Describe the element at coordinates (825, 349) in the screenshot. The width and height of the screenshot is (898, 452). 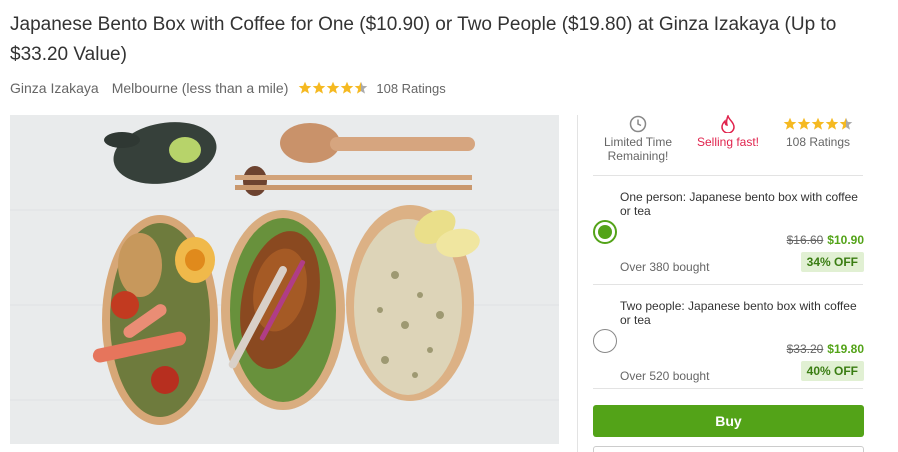
I see `option-price: $33.20 $19.80` at that location.